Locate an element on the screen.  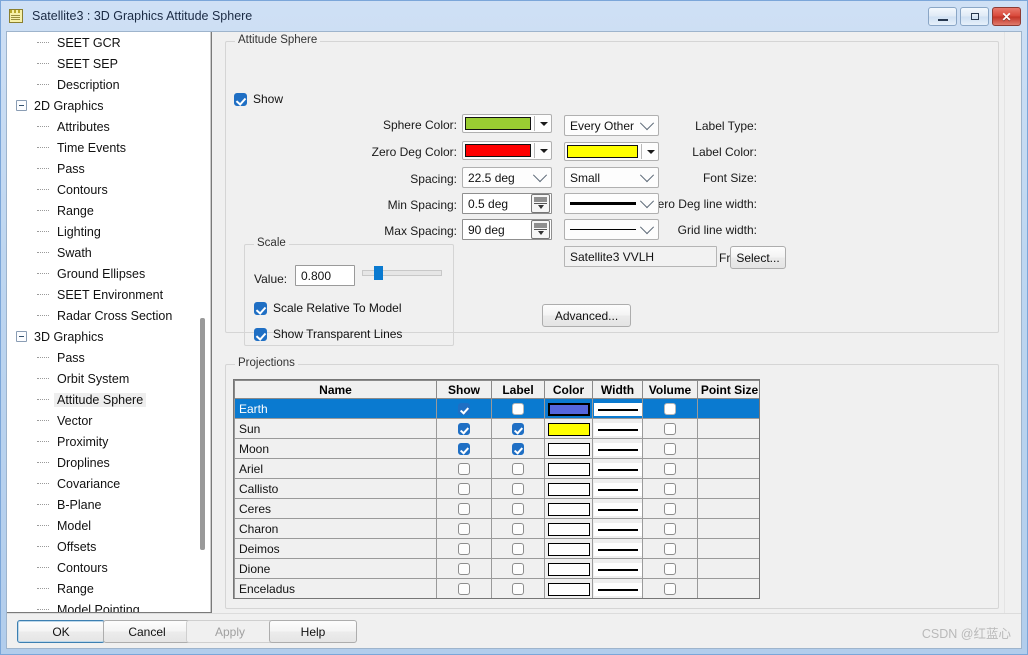
table-row: Dione is located at coordinates (496, 568).